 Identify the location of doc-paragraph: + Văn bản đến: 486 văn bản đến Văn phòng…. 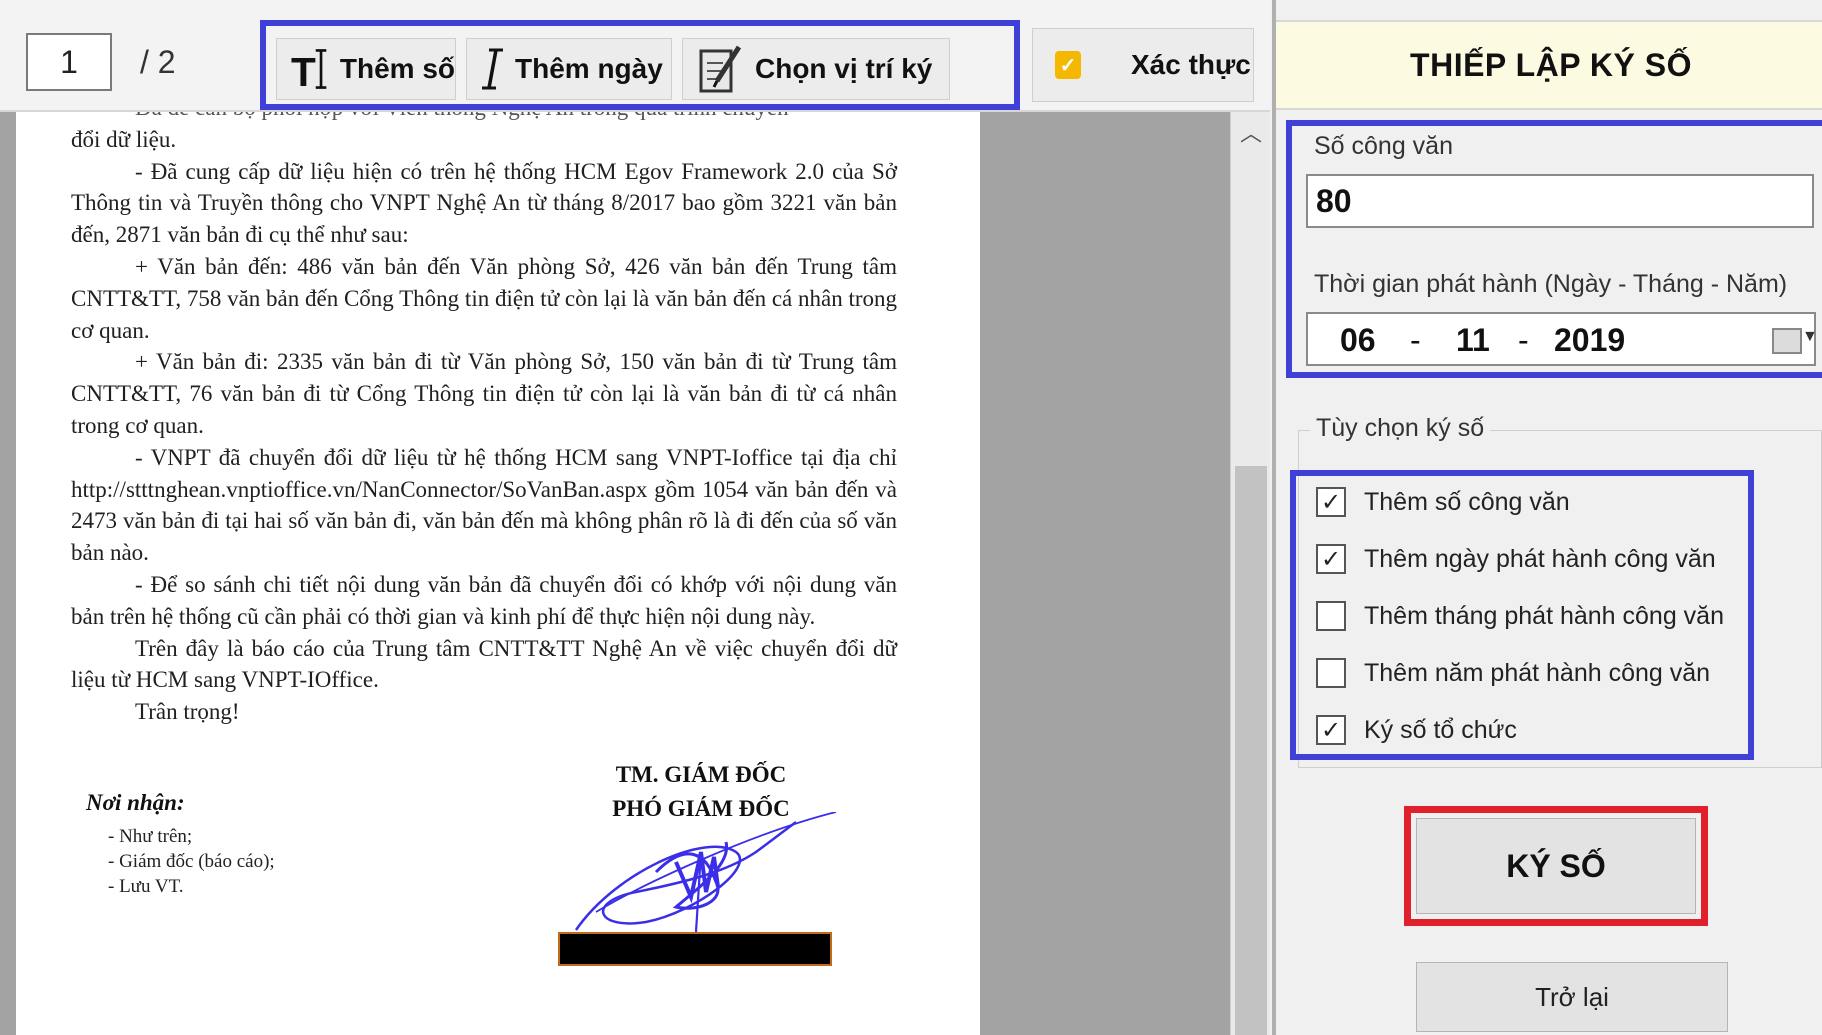
(484, 298).